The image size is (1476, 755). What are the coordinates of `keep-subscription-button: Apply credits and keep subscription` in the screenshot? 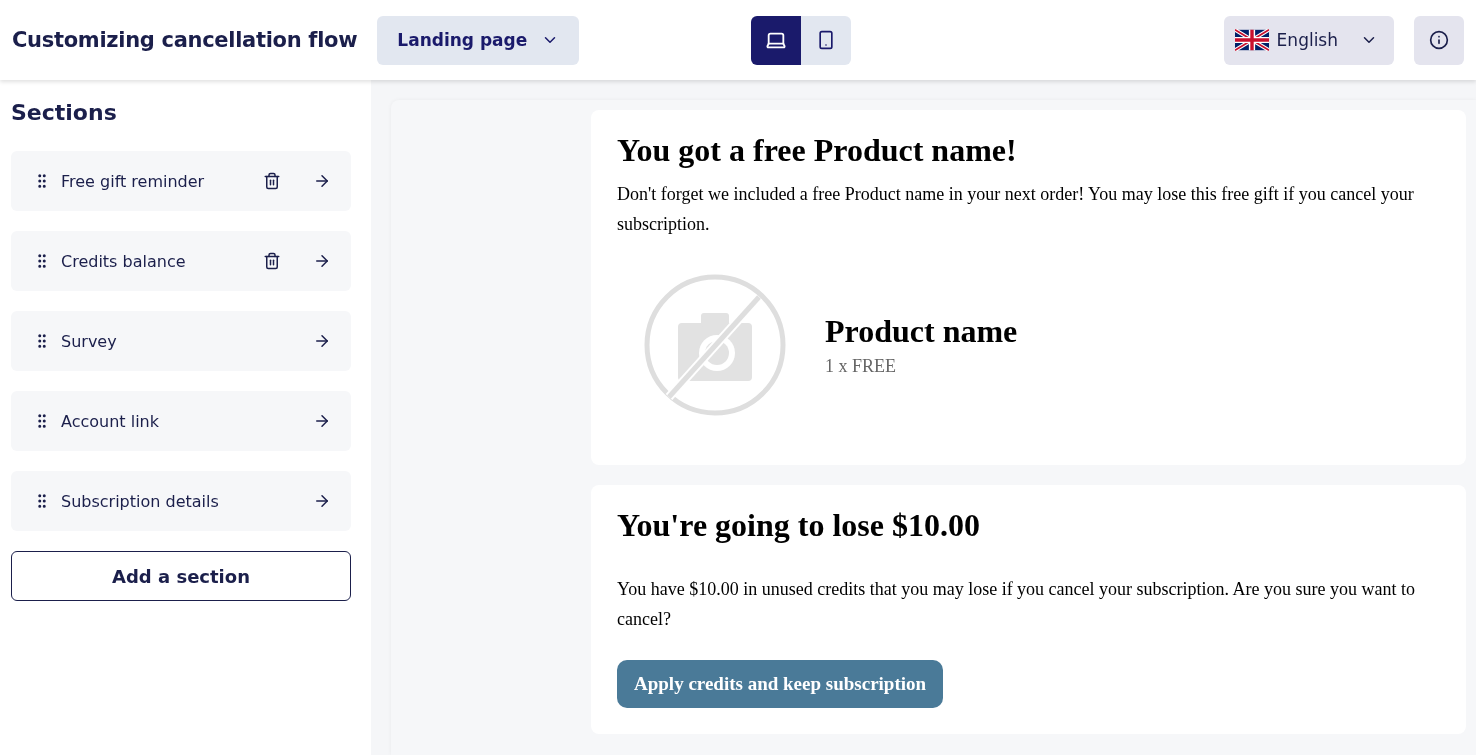 It's located at (780, 684).